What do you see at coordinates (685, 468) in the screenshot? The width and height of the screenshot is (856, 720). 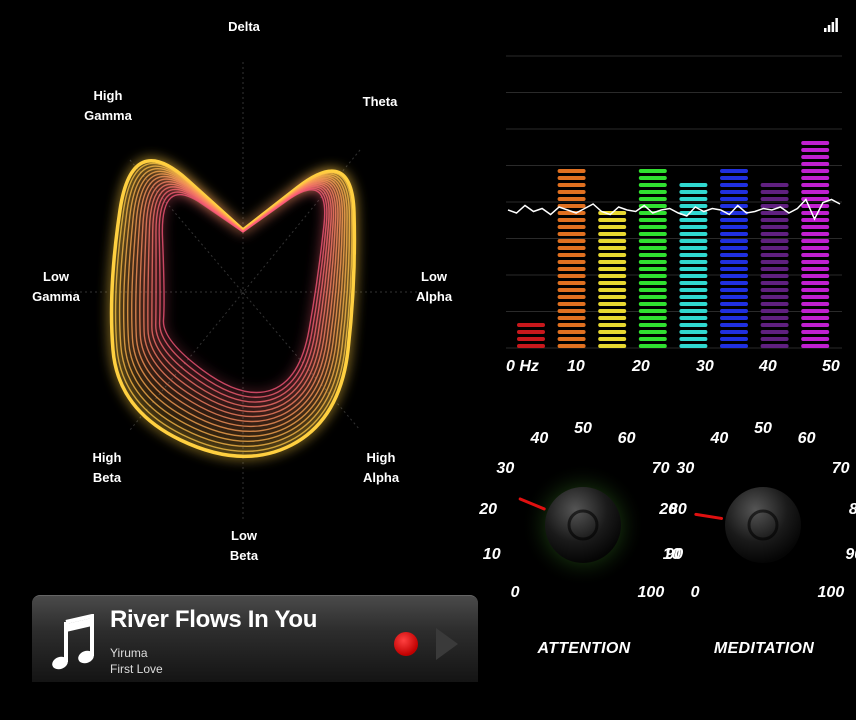 I see `meditation-scale-30: 30` at bounding box center [685, 468].